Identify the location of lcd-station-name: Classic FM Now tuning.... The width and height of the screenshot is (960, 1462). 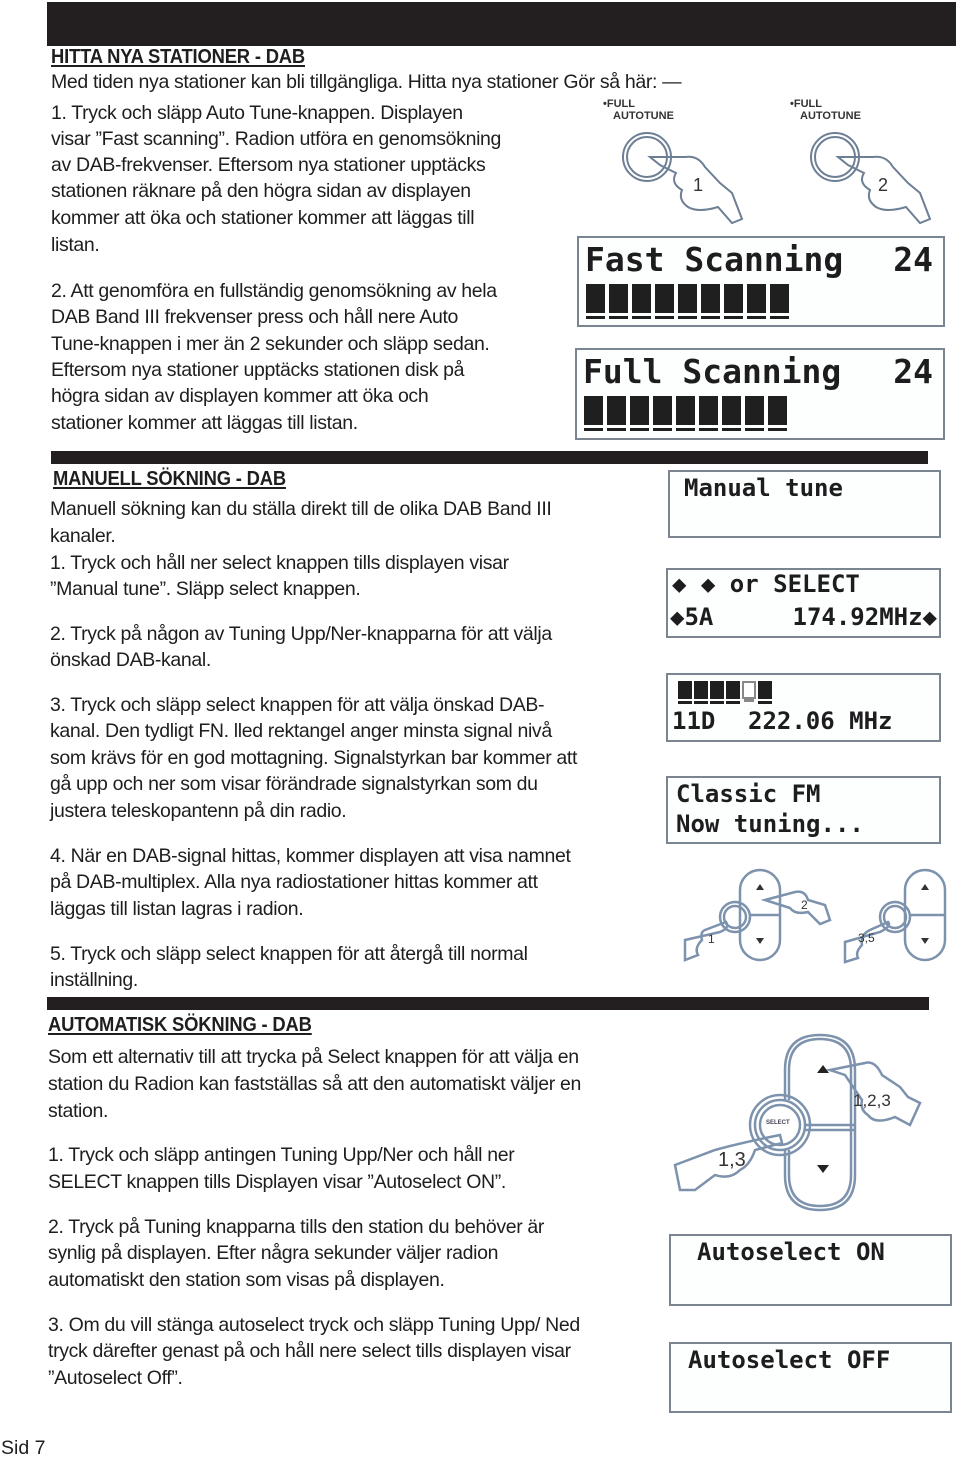
(803, 810).